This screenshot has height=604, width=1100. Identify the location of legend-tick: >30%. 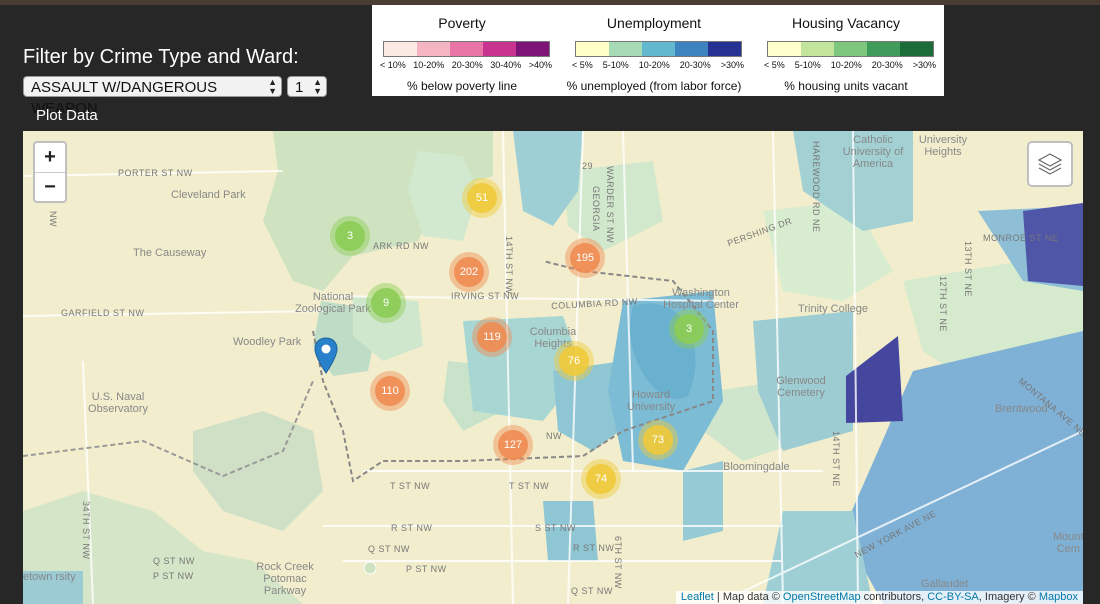
(732, 65).